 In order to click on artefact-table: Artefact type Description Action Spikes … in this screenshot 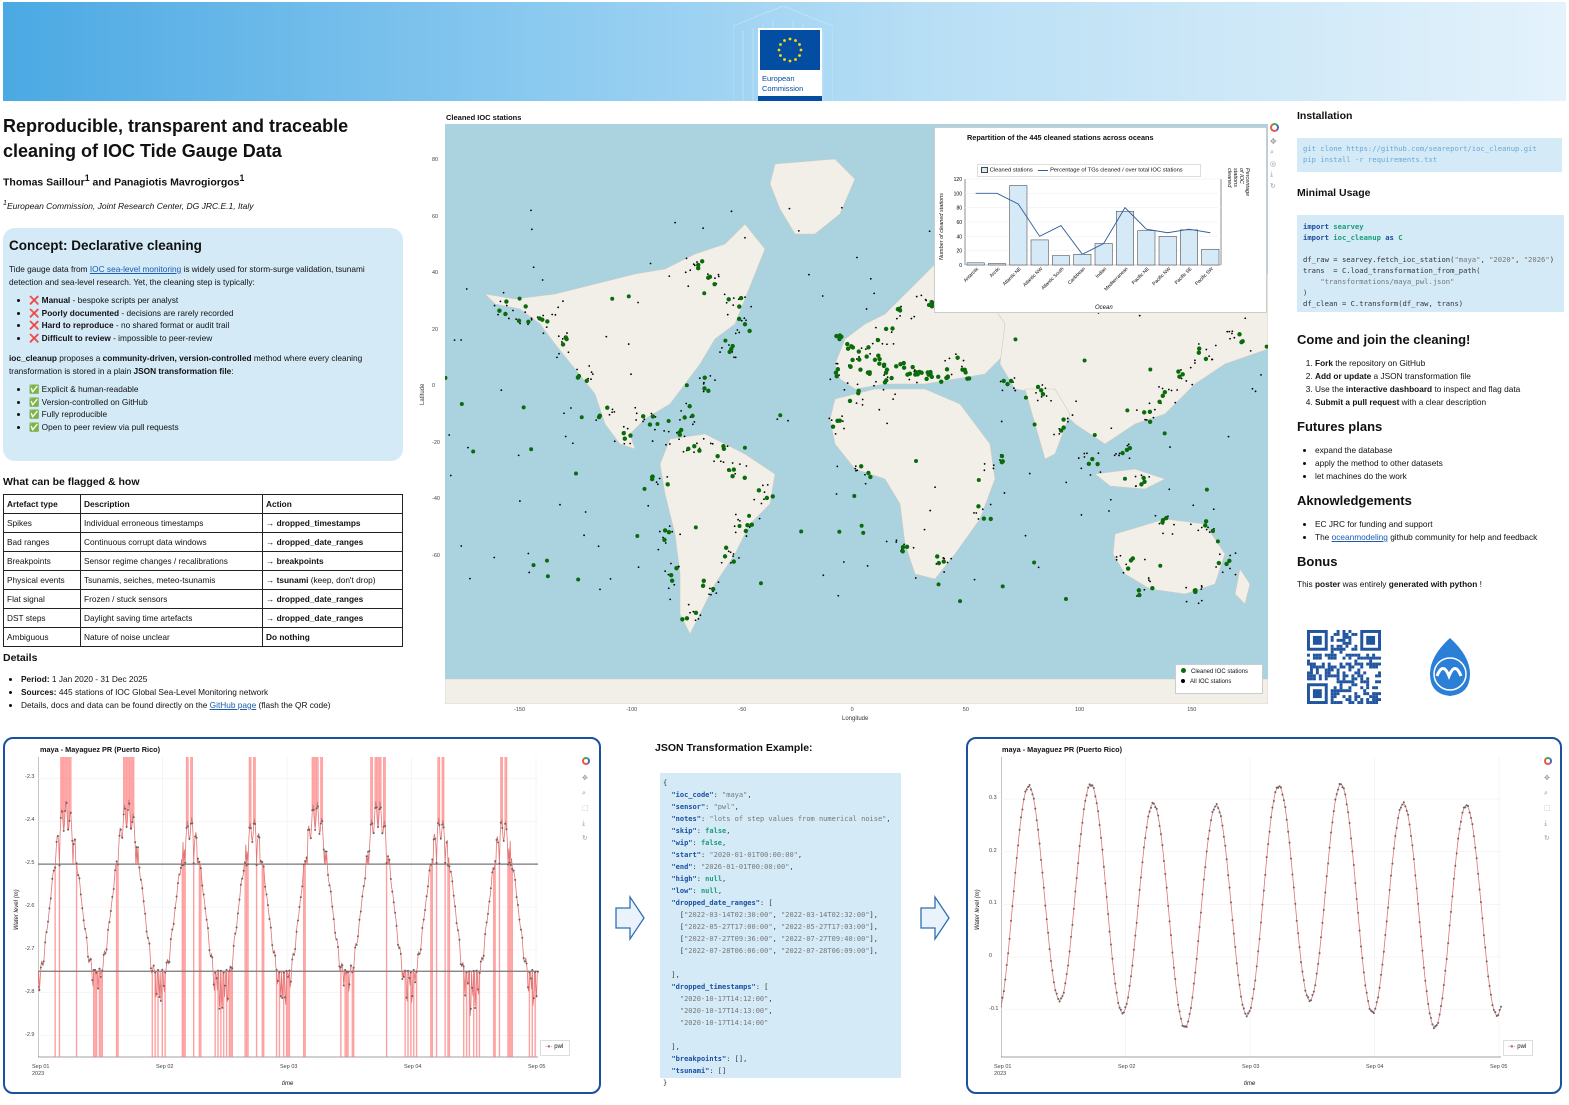, I will do `click(203, 570)`.